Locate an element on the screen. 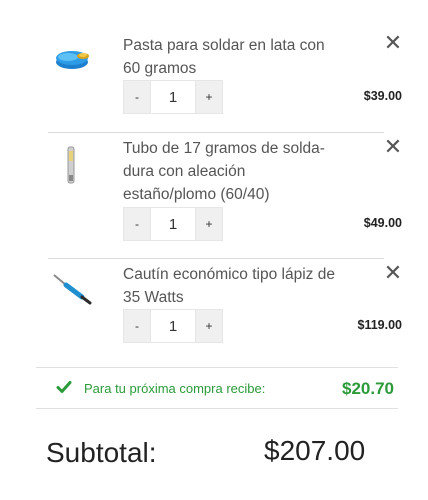  item-price: $119.00 is located at coordinates (380, 325).